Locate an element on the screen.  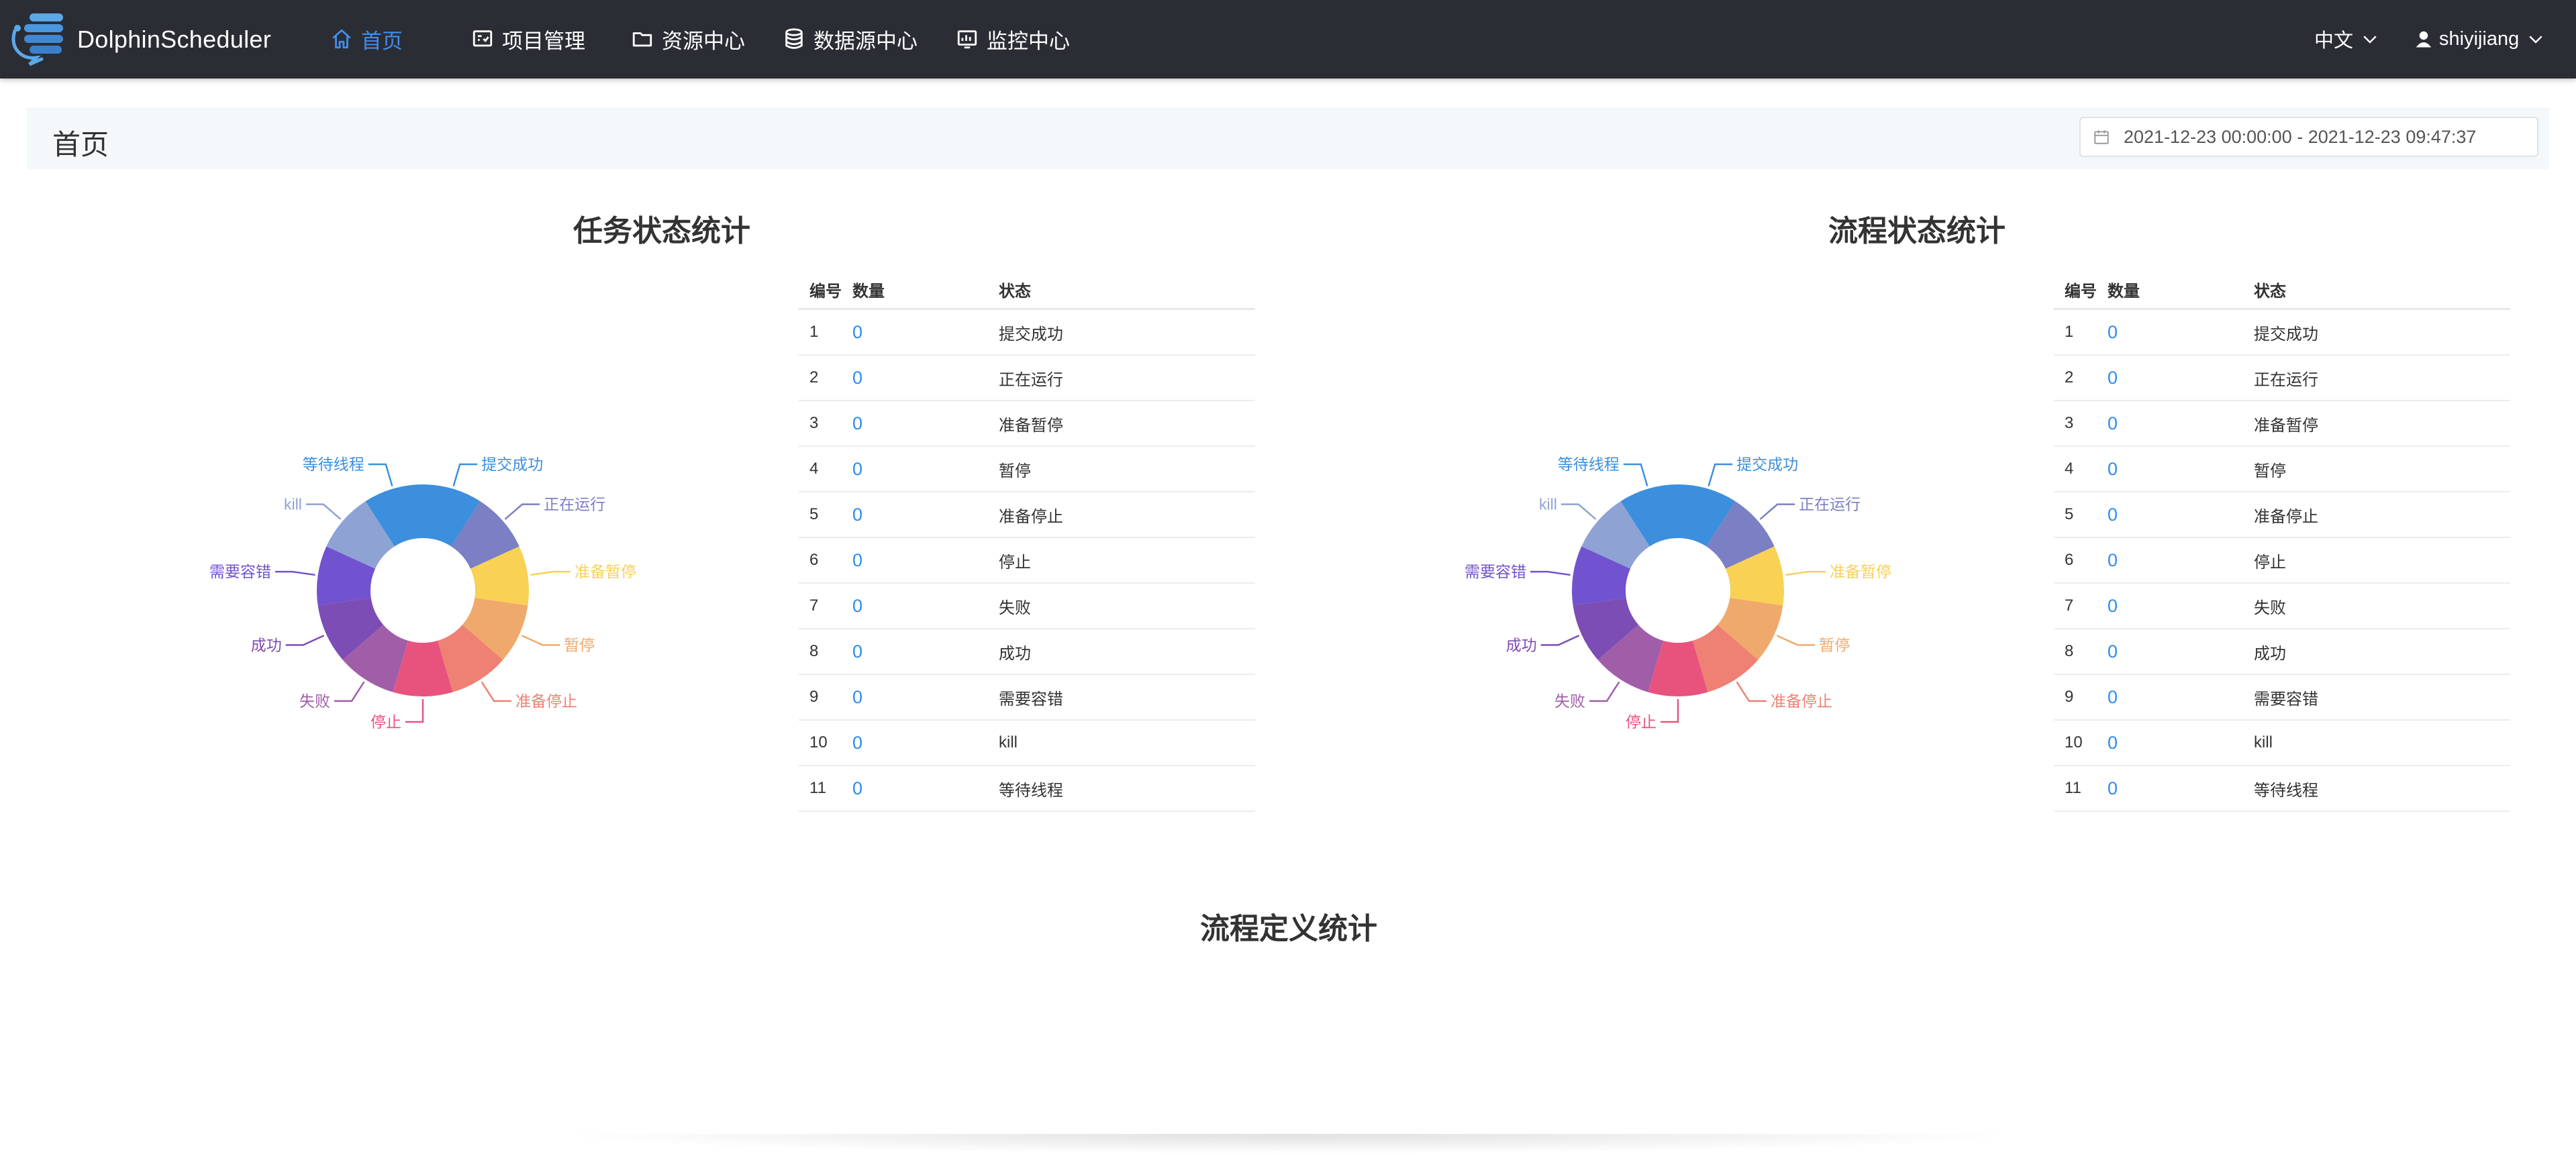
pie-slice-label: 提交成功 is located at coordinates (512, 465).